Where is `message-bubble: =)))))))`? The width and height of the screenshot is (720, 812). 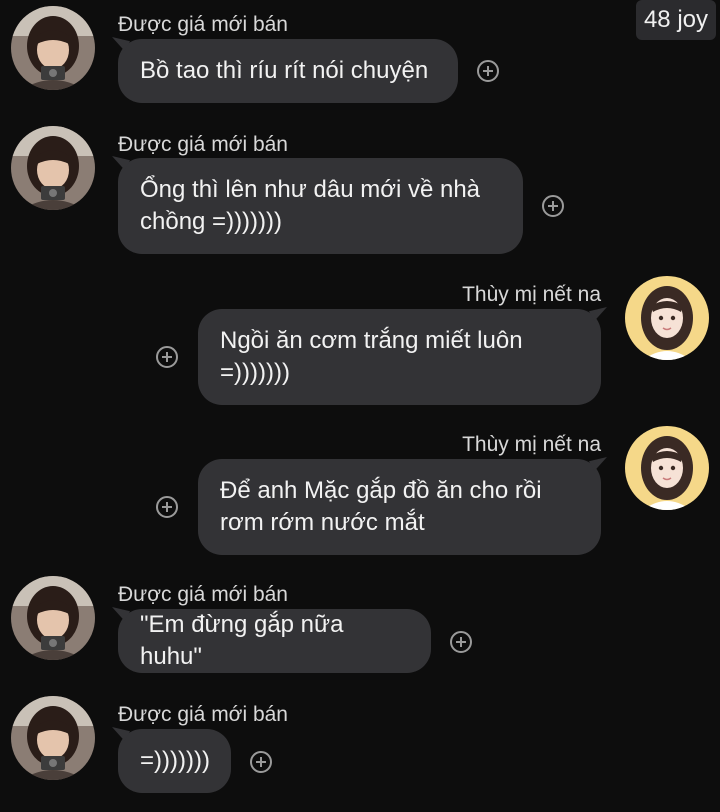
message-bubble: =))))))) is located at coordinates (174, 761).